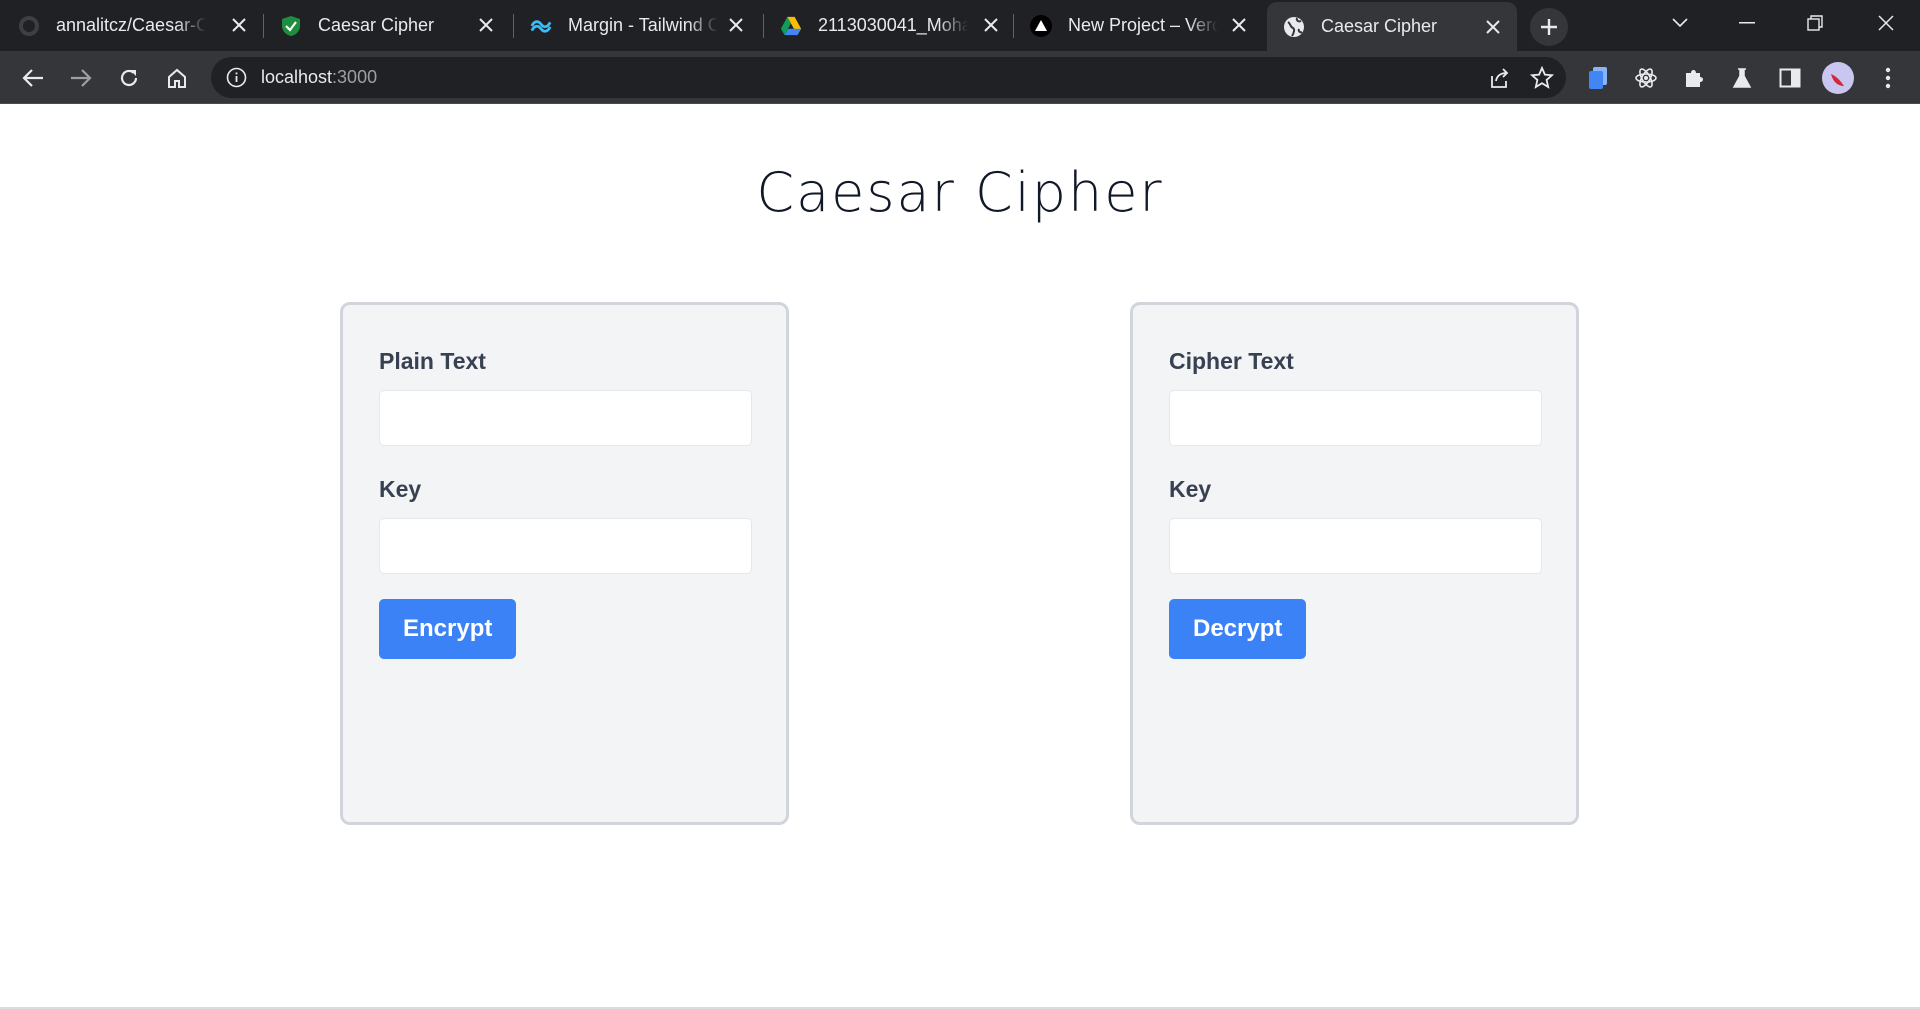 The width and height of the screenshot is (1920, 1009). What do you see at coordinates (1190, 489) in the screenshot?
I see `decrypt-key-label: Key` at bounding box center [1190, 489].